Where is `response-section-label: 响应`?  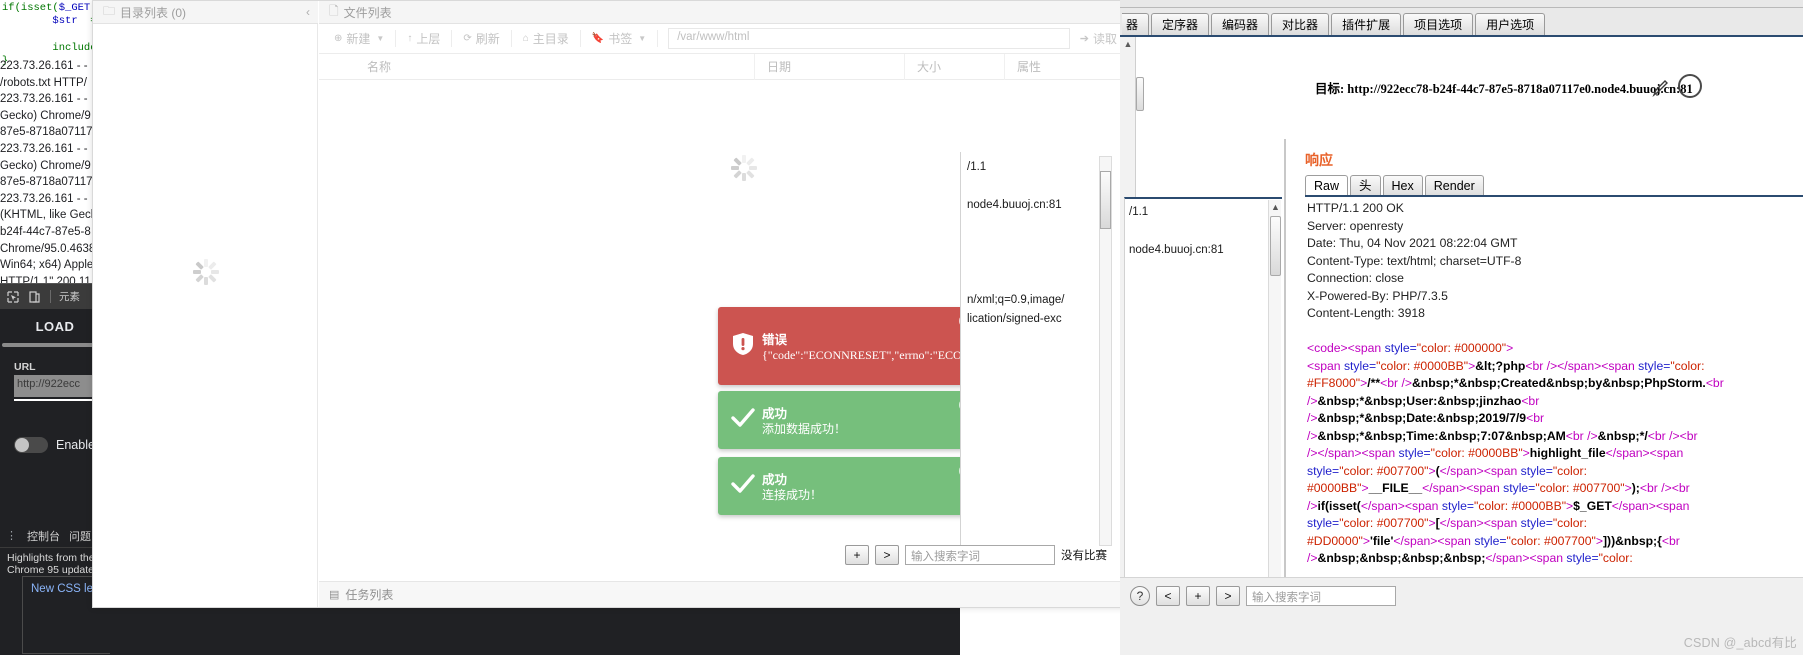
response-section-label: 响应 is located at coordinates (1319, 160).